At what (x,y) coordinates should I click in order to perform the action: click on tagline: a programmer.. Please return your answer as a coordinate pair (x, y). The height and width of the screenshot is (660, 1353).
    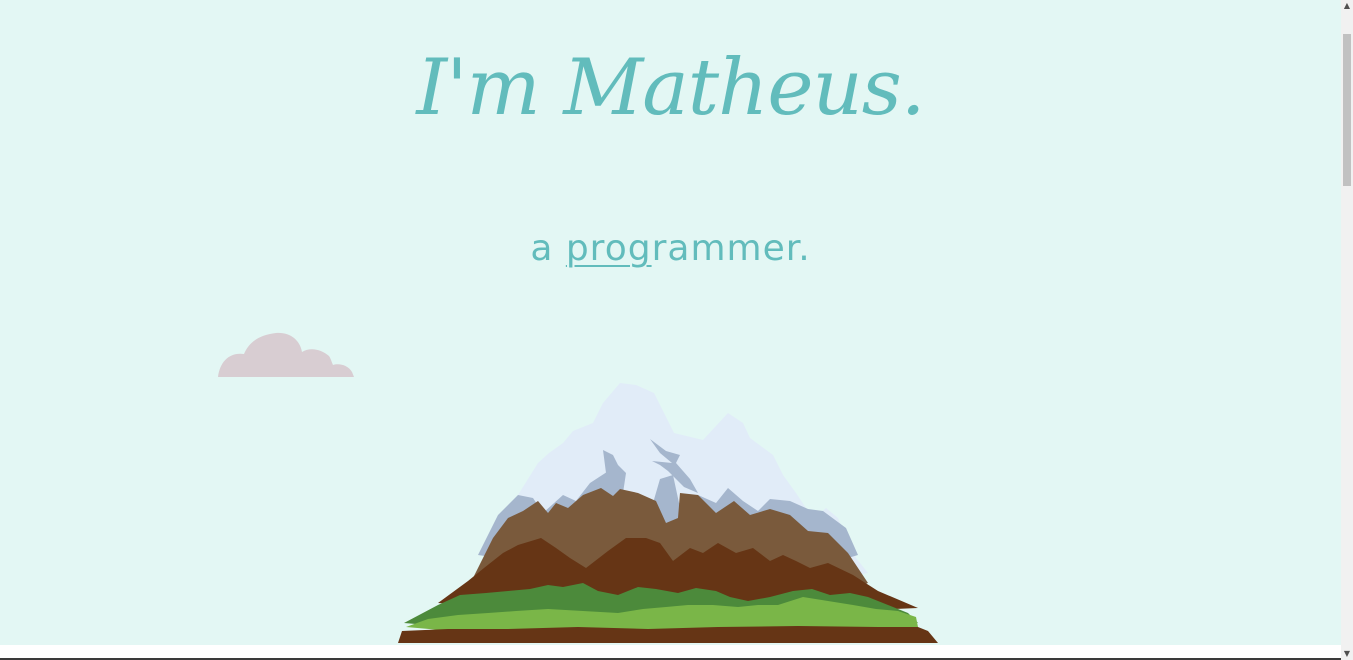
    Looking at the image, I should click on (670, 249).